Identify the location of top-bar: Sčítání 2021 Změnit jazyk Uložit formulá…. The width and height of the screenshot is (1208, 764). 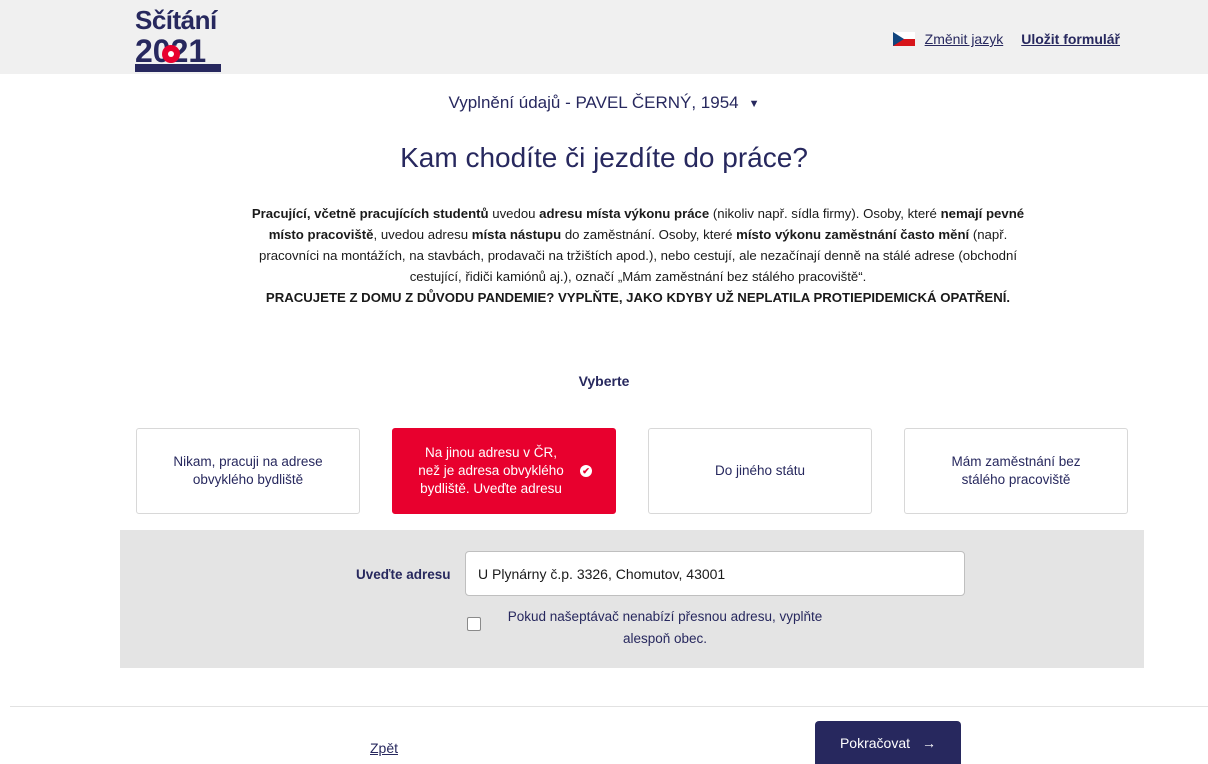
(604, 37).